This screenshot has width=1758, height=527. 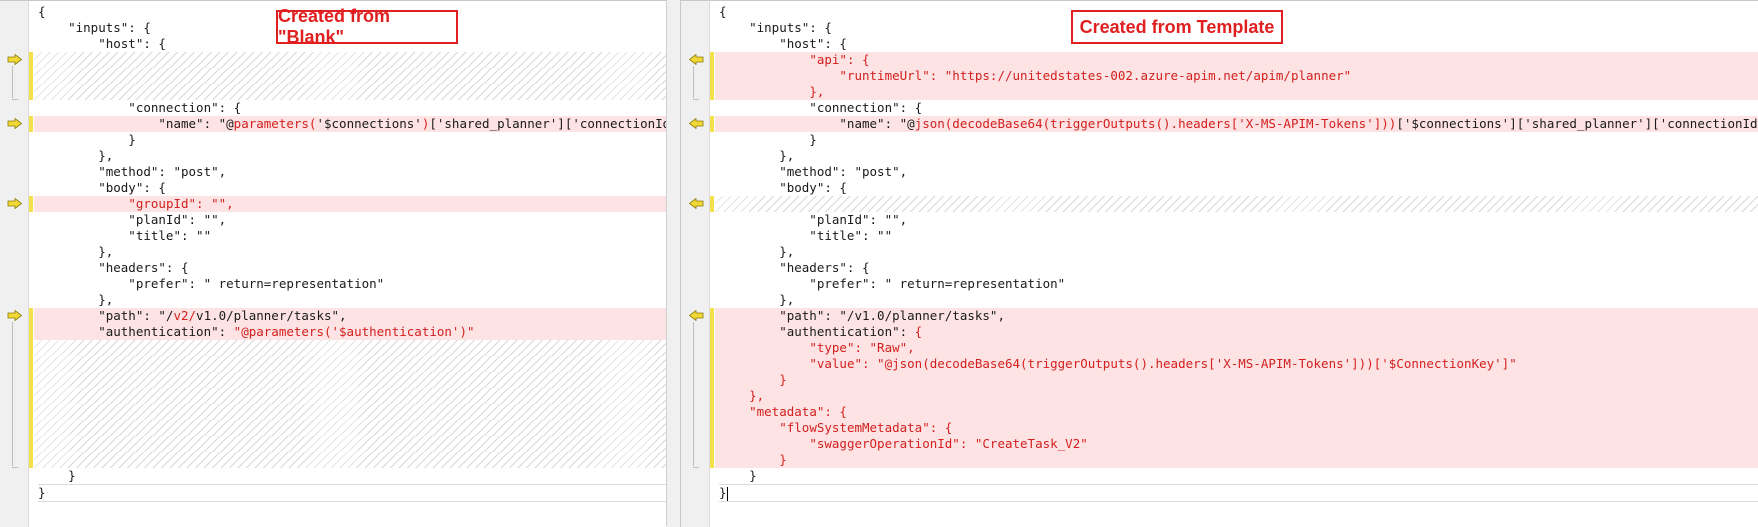 I want to click on code-line: "path": "/v2/v1.0/planner/tasks",, so click(x=350, y=316).